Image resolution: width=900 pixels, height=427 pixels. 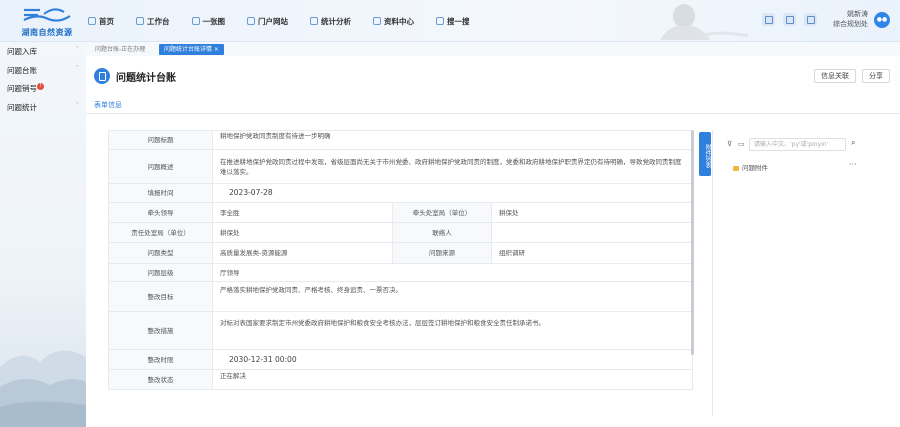 What do you see at coordinates (704, 22) in the screenshot?
I see `statue-decoration-icon` at bounding box center [704, 22].